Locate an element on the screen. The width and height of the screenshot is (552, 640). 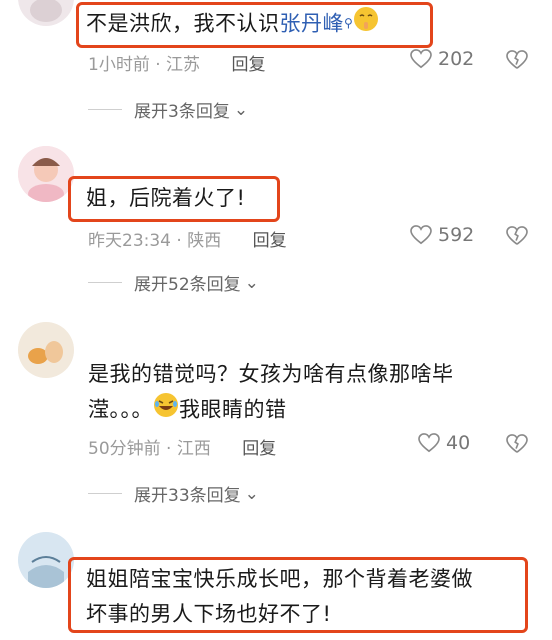
comment-meta: 昨天23:34 · 陕西 回复 is located at coordinates (187, 241).